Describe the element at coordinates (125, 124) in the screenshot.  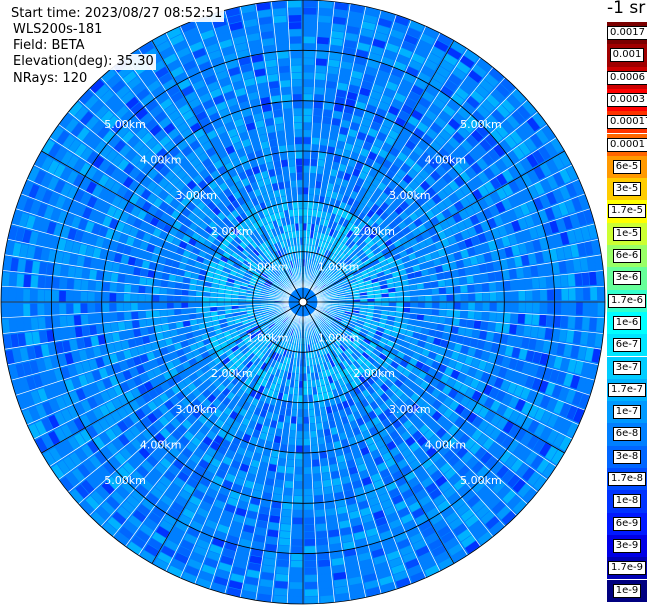
I see `range-ring-label: 5.00km` at that location.